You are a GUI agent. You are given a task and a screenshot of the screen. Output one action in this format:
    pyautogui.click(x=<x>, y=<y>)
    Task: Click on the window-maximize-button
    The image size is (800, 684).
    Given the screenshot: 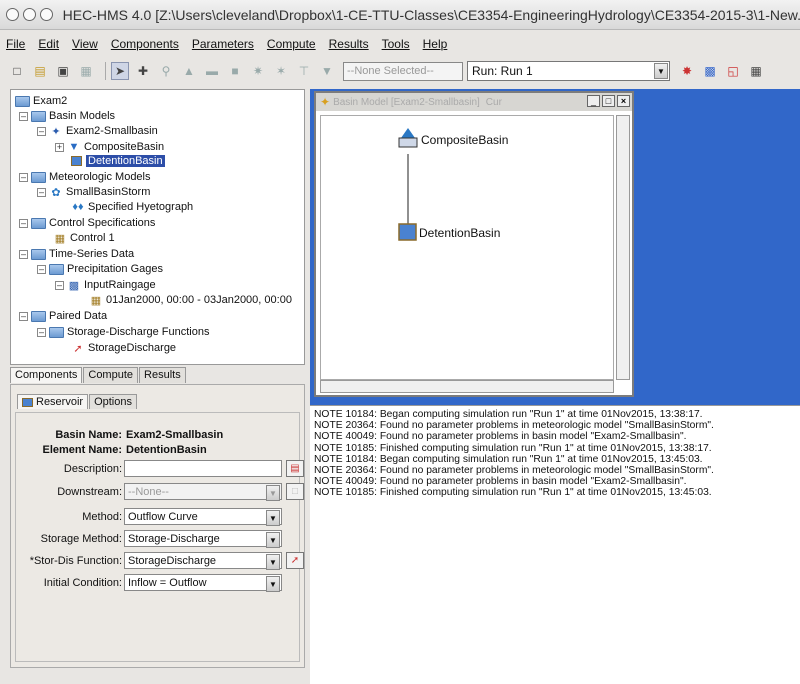 What is the action you would take?
    pyautogui.click(x=46, y=14)
    